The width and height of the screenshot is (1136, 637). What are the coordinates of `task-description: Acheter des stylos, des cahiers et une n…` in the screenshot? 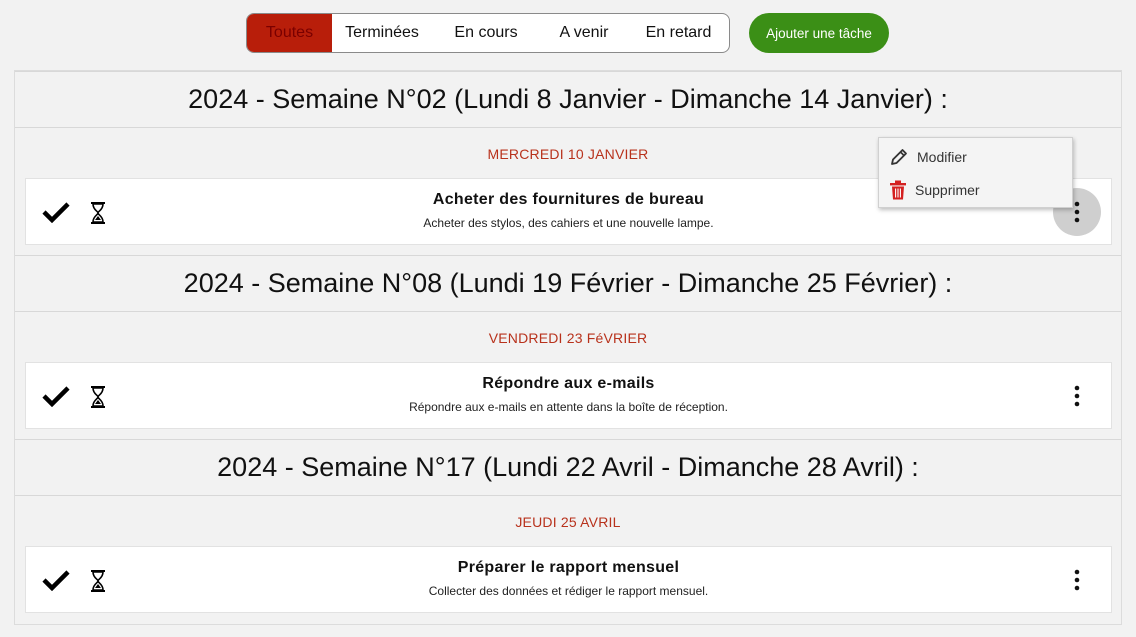 It's located at (568, 223).